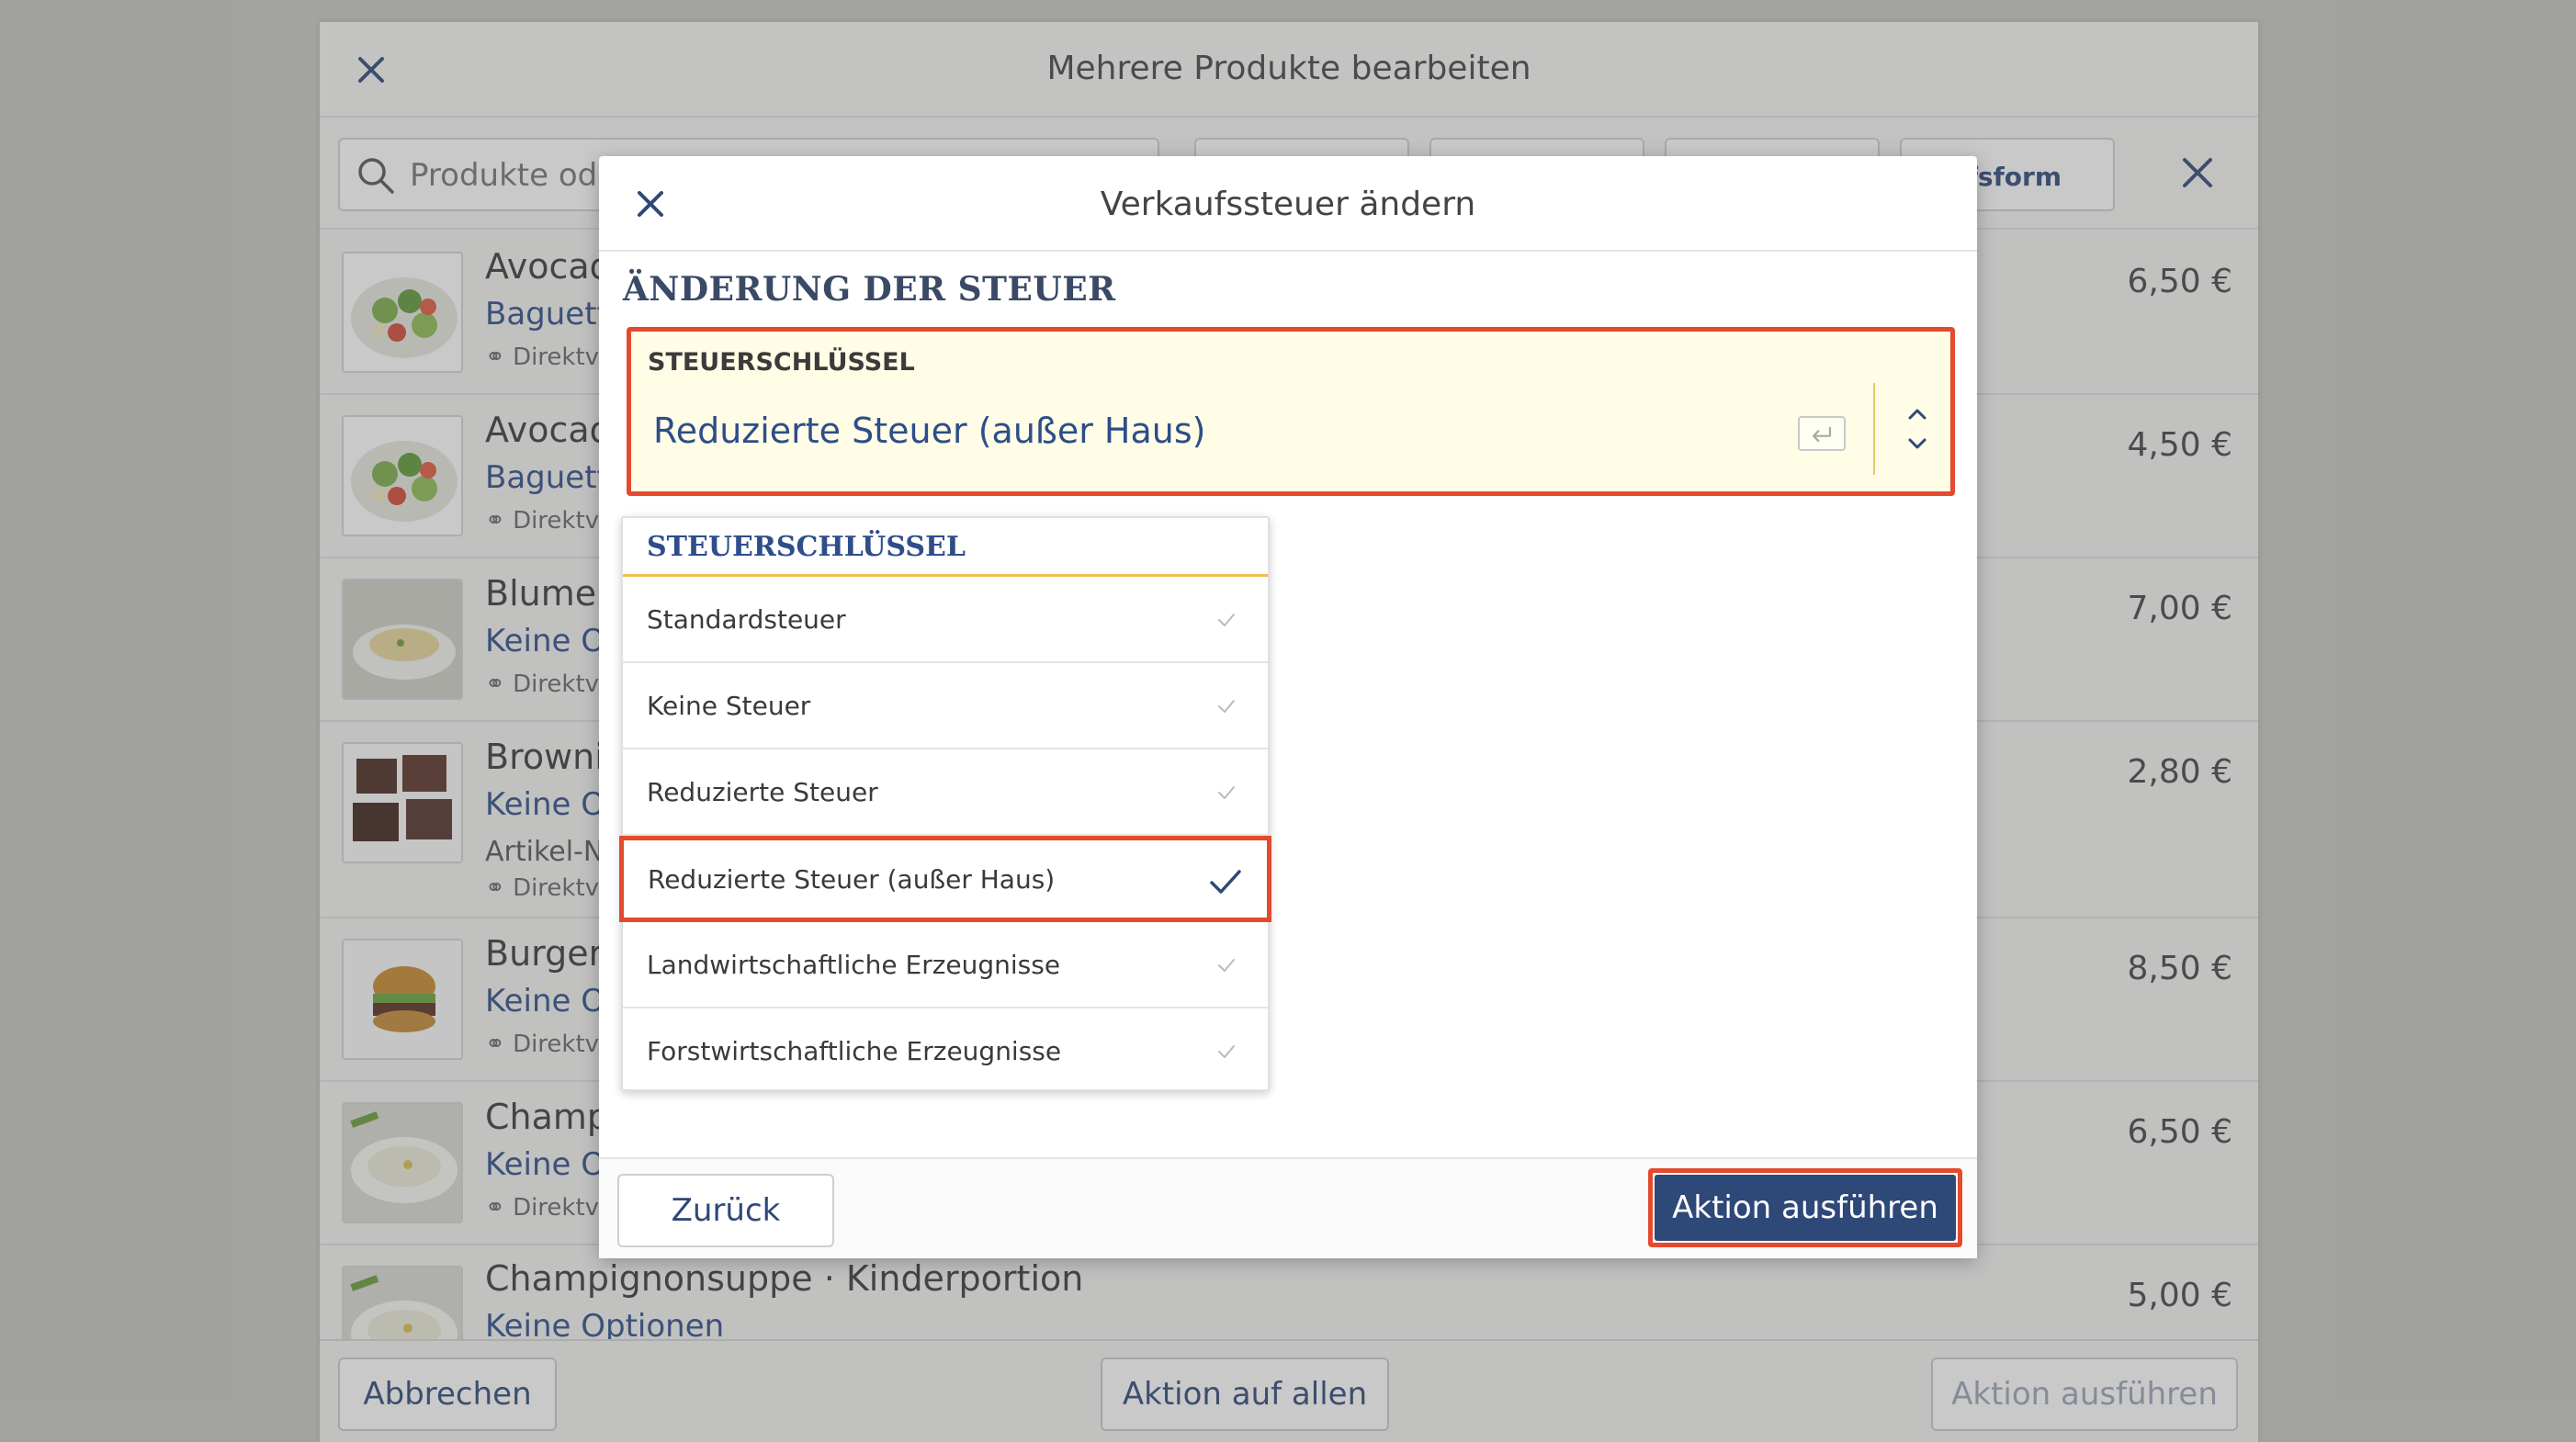 This screenshot has height=1442, width=2576. Describe the element at coordinates (2197, 173) in the screenshot. I see `close-icon` at that location.